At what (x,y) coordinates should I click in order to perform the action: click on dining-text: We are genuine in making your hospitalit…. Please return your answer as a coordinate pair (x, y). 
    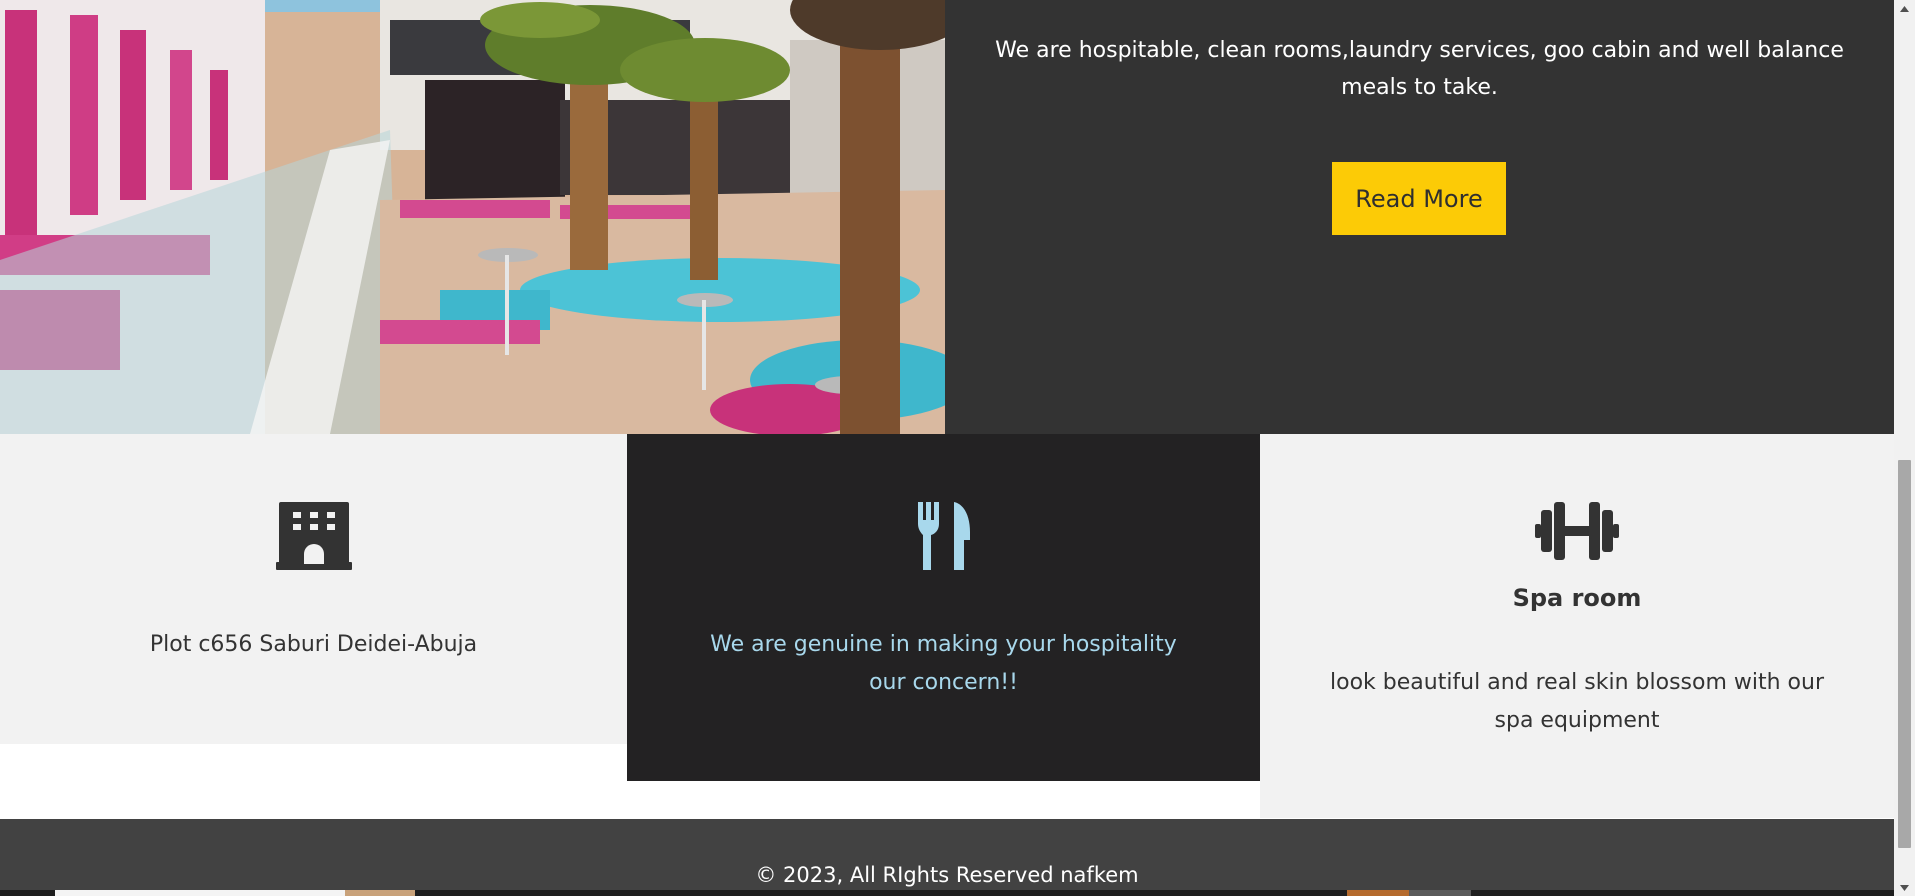
    Looking at the image, I should click on (943, 663).